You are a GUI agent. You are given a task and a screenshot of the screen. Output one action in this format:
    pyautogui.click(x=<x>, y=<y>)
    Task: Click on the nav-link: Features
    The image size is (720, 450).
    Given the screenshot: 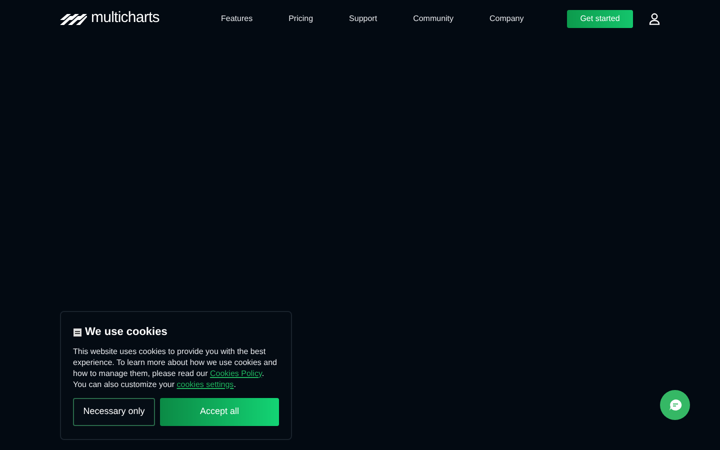 What is the action you would take?
    pyautogui.click(x=237, y=18)
    